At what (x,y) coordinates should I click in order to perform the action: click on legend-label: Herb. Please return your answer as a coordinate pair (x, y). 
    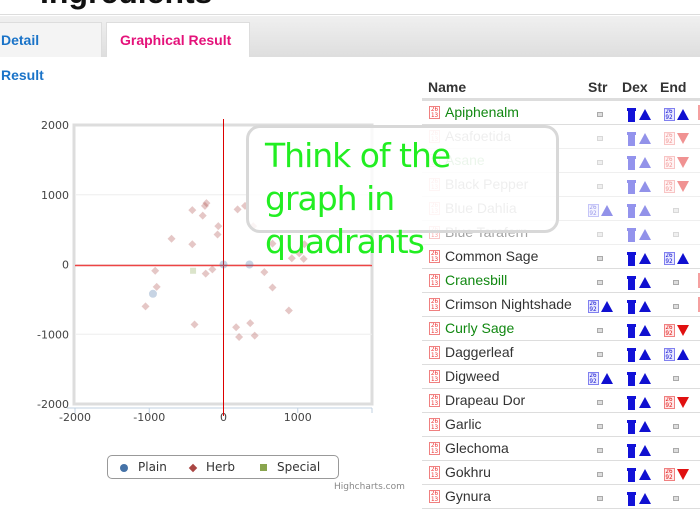
    Looking at the image, I should click on (220, 467).